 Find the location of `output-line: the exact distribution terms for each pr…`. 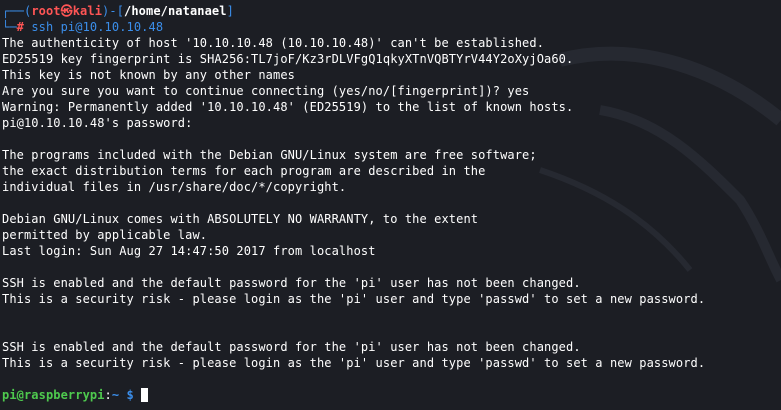

output-line: the exact distribution terms for each pr… is located at coordinates (244, 171).